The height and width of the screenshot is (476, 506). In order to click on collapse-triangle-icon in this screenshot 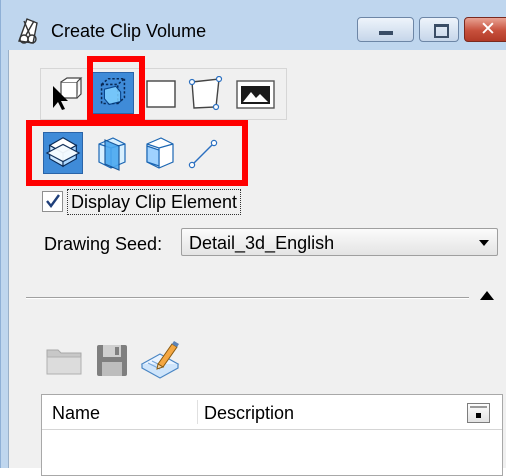, I will do `click(487, 295)`.